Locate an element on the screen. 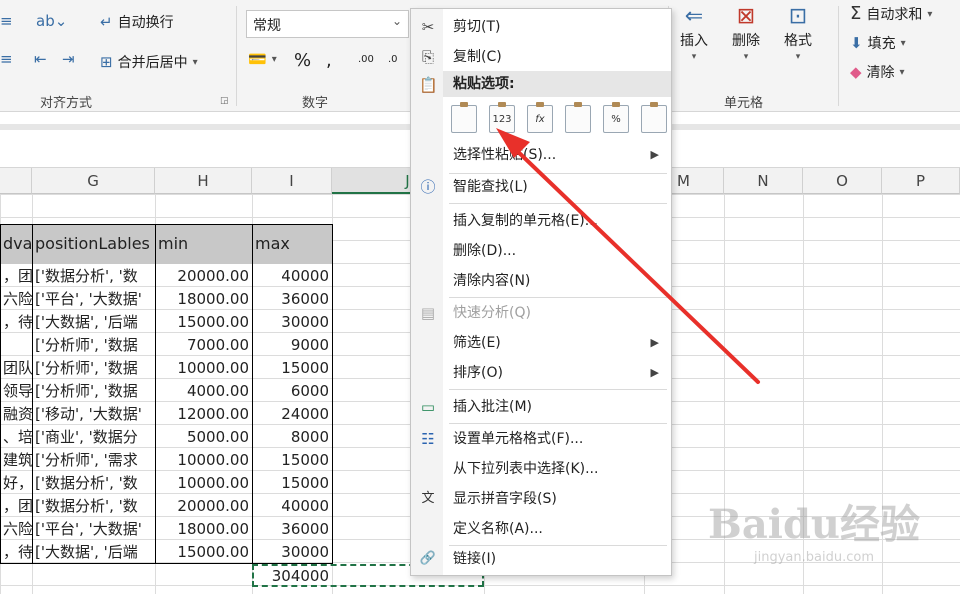 Image resolution: width=960 pixels, height=594 pixels. format-cells-button: ⊡ 格式 ▾ is located at coordinates (798, 34).